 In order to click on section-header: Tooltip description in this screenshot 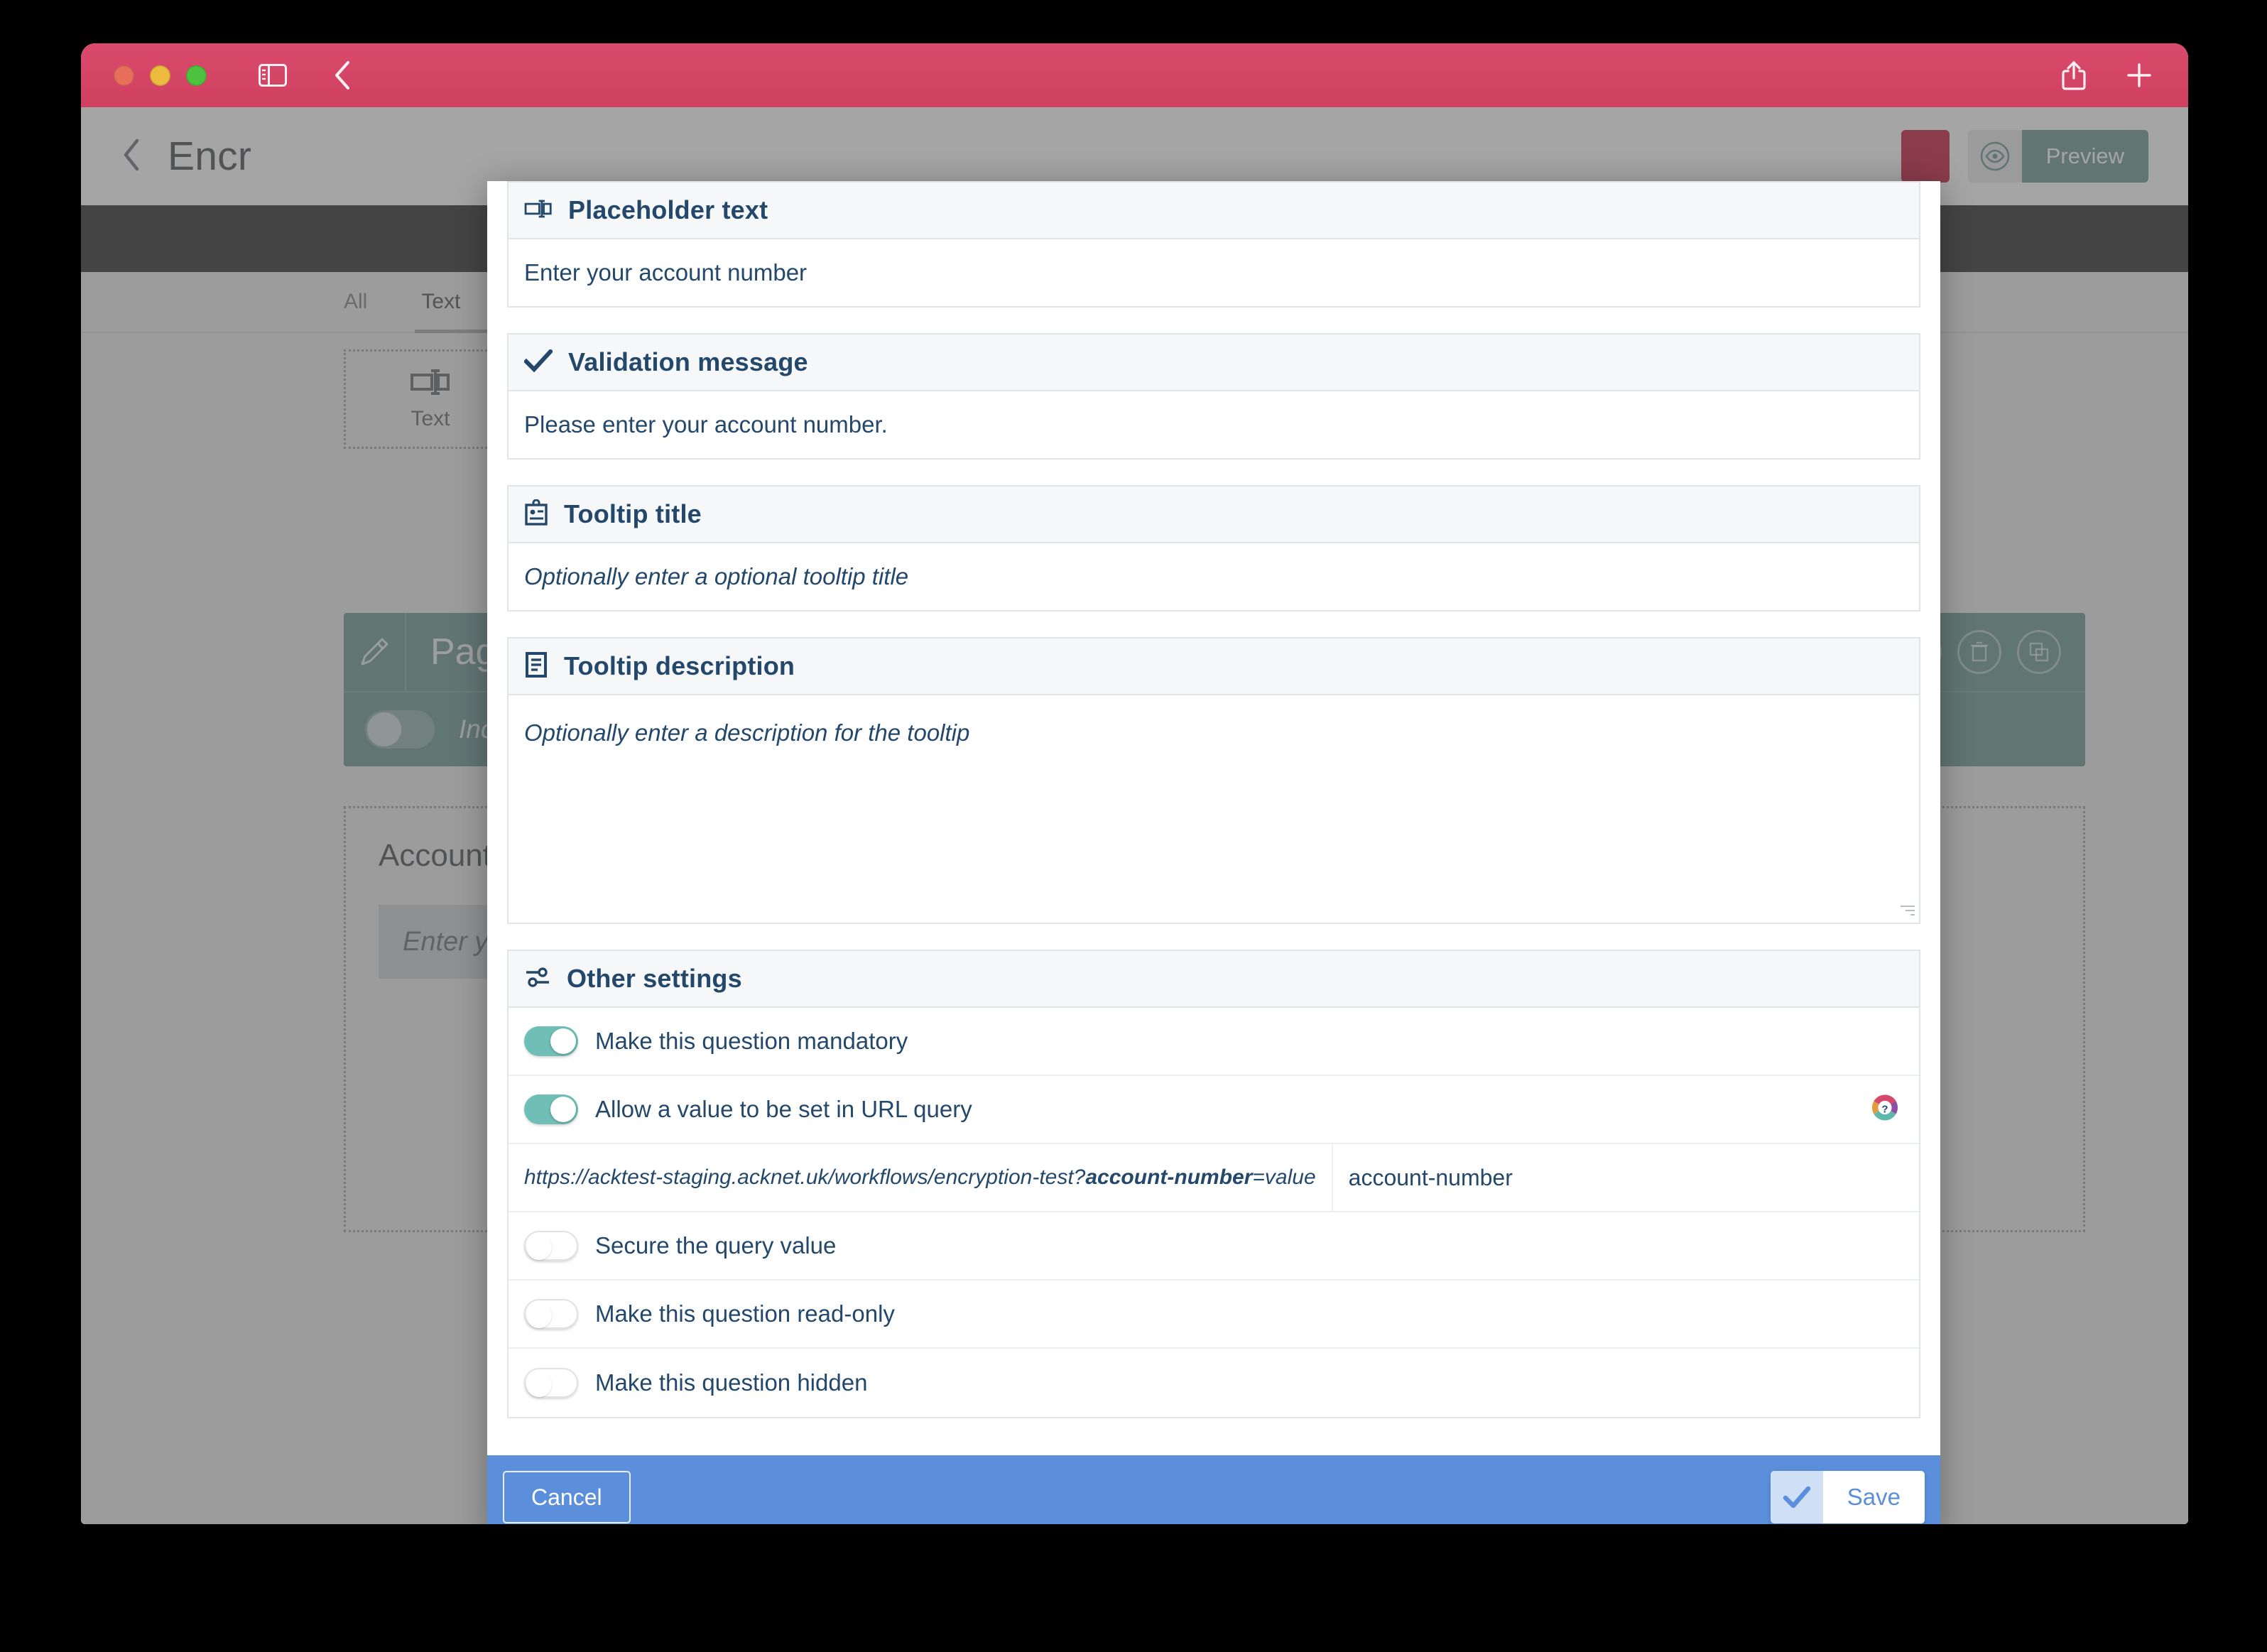, I will do `click(1213, 666)`.